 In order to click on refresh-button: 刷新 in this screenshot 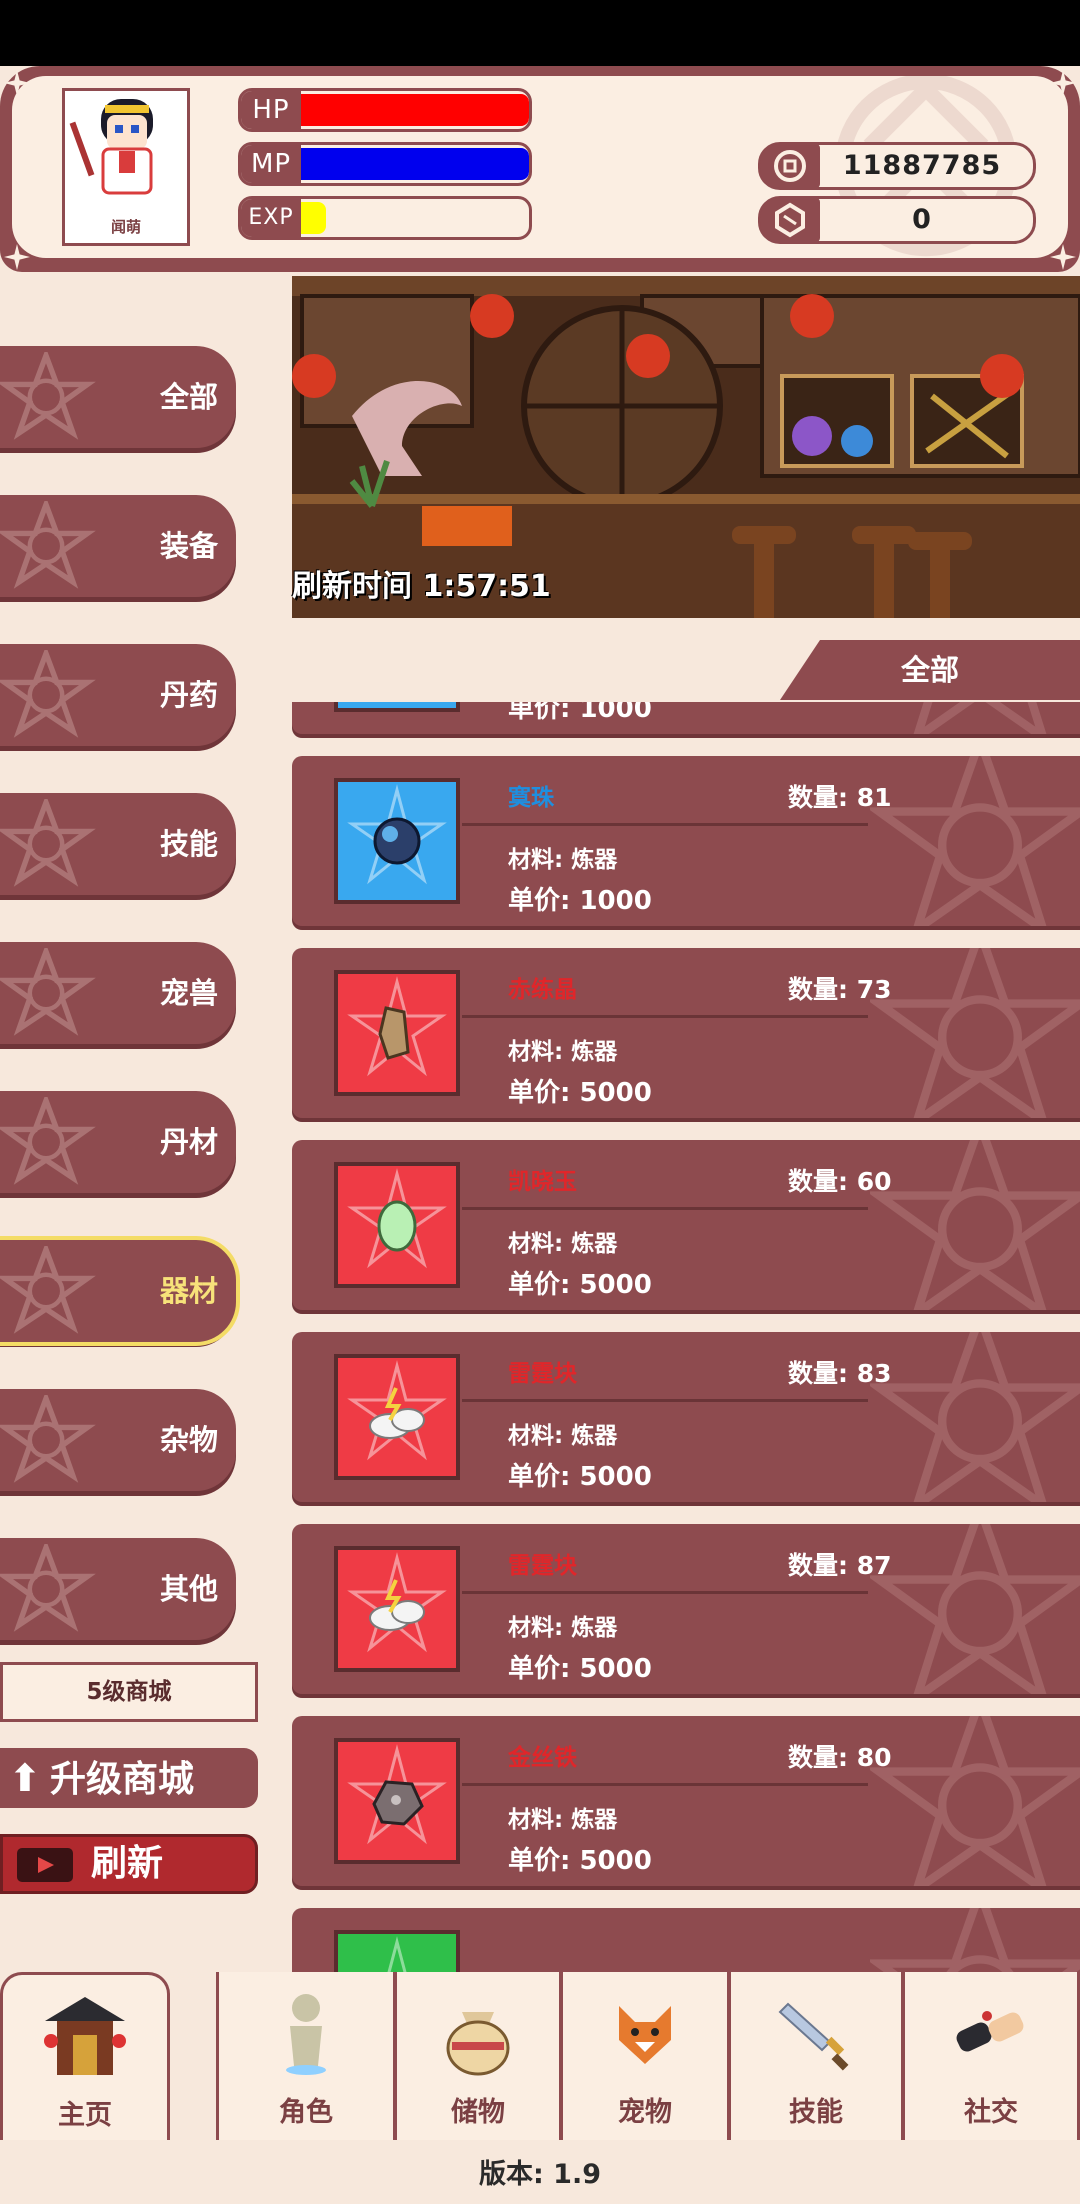, I will do `click(129, 1864)`.